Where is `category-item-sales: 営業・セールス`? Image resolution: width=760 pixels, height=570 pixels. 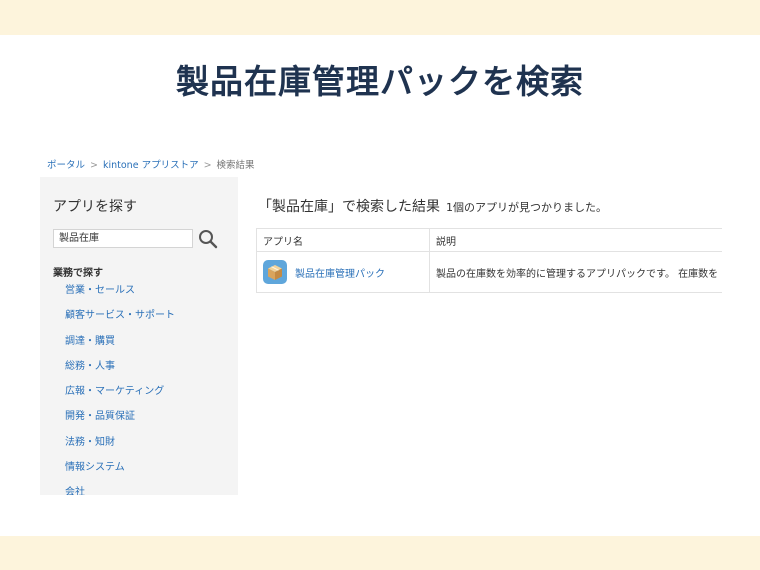 category-item-sales: 営業・セールス is located at coordinates (120, 296).